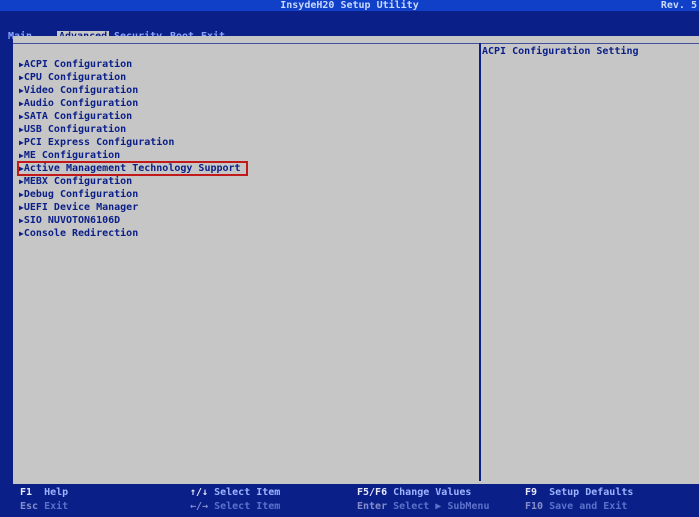 Image resolution: width=699 pixels, height=517 pixels. Describe the element at coordinates (78, 195) in the screenshot. I see `menu-item-debug: ▶Debug Configuration` at that location.